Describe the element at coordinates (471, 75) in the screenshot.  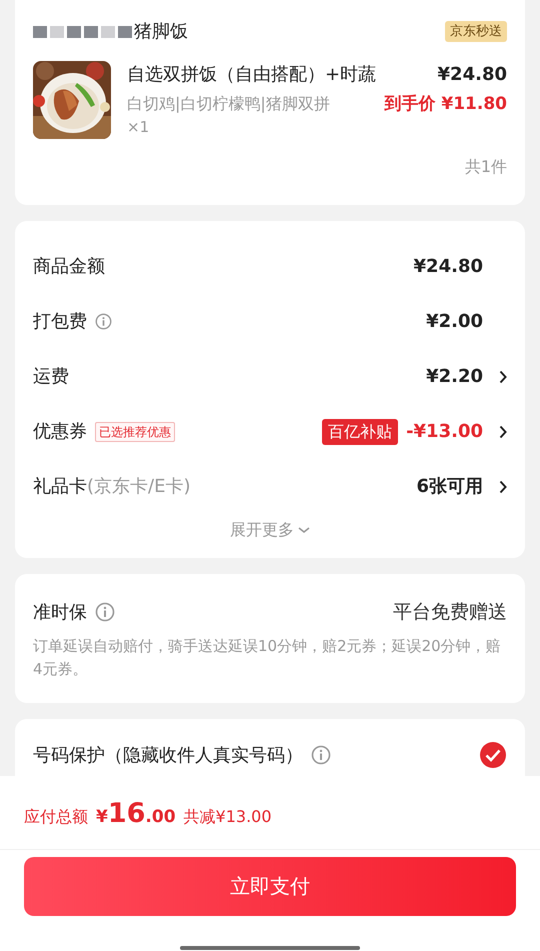
I see `item-price: ¥24.80` at that location.